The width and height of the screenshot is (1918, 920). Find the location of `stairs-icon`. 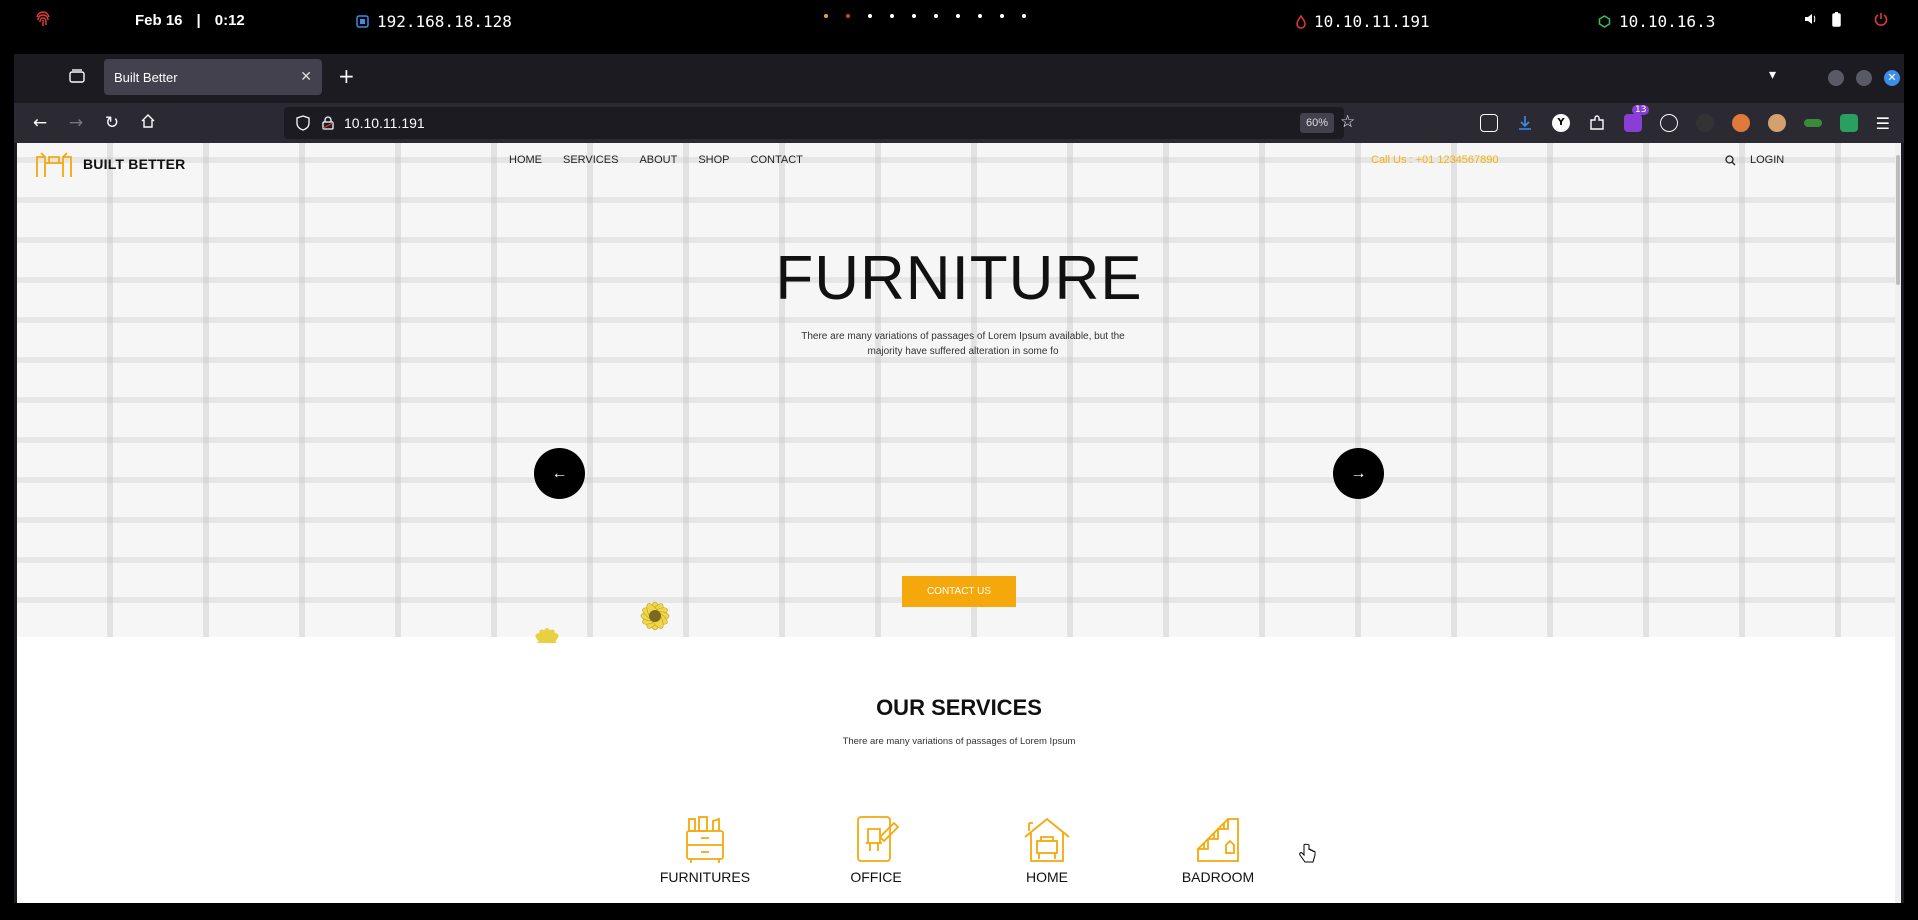

stairs-icon is located at coordinates (1218, 840).